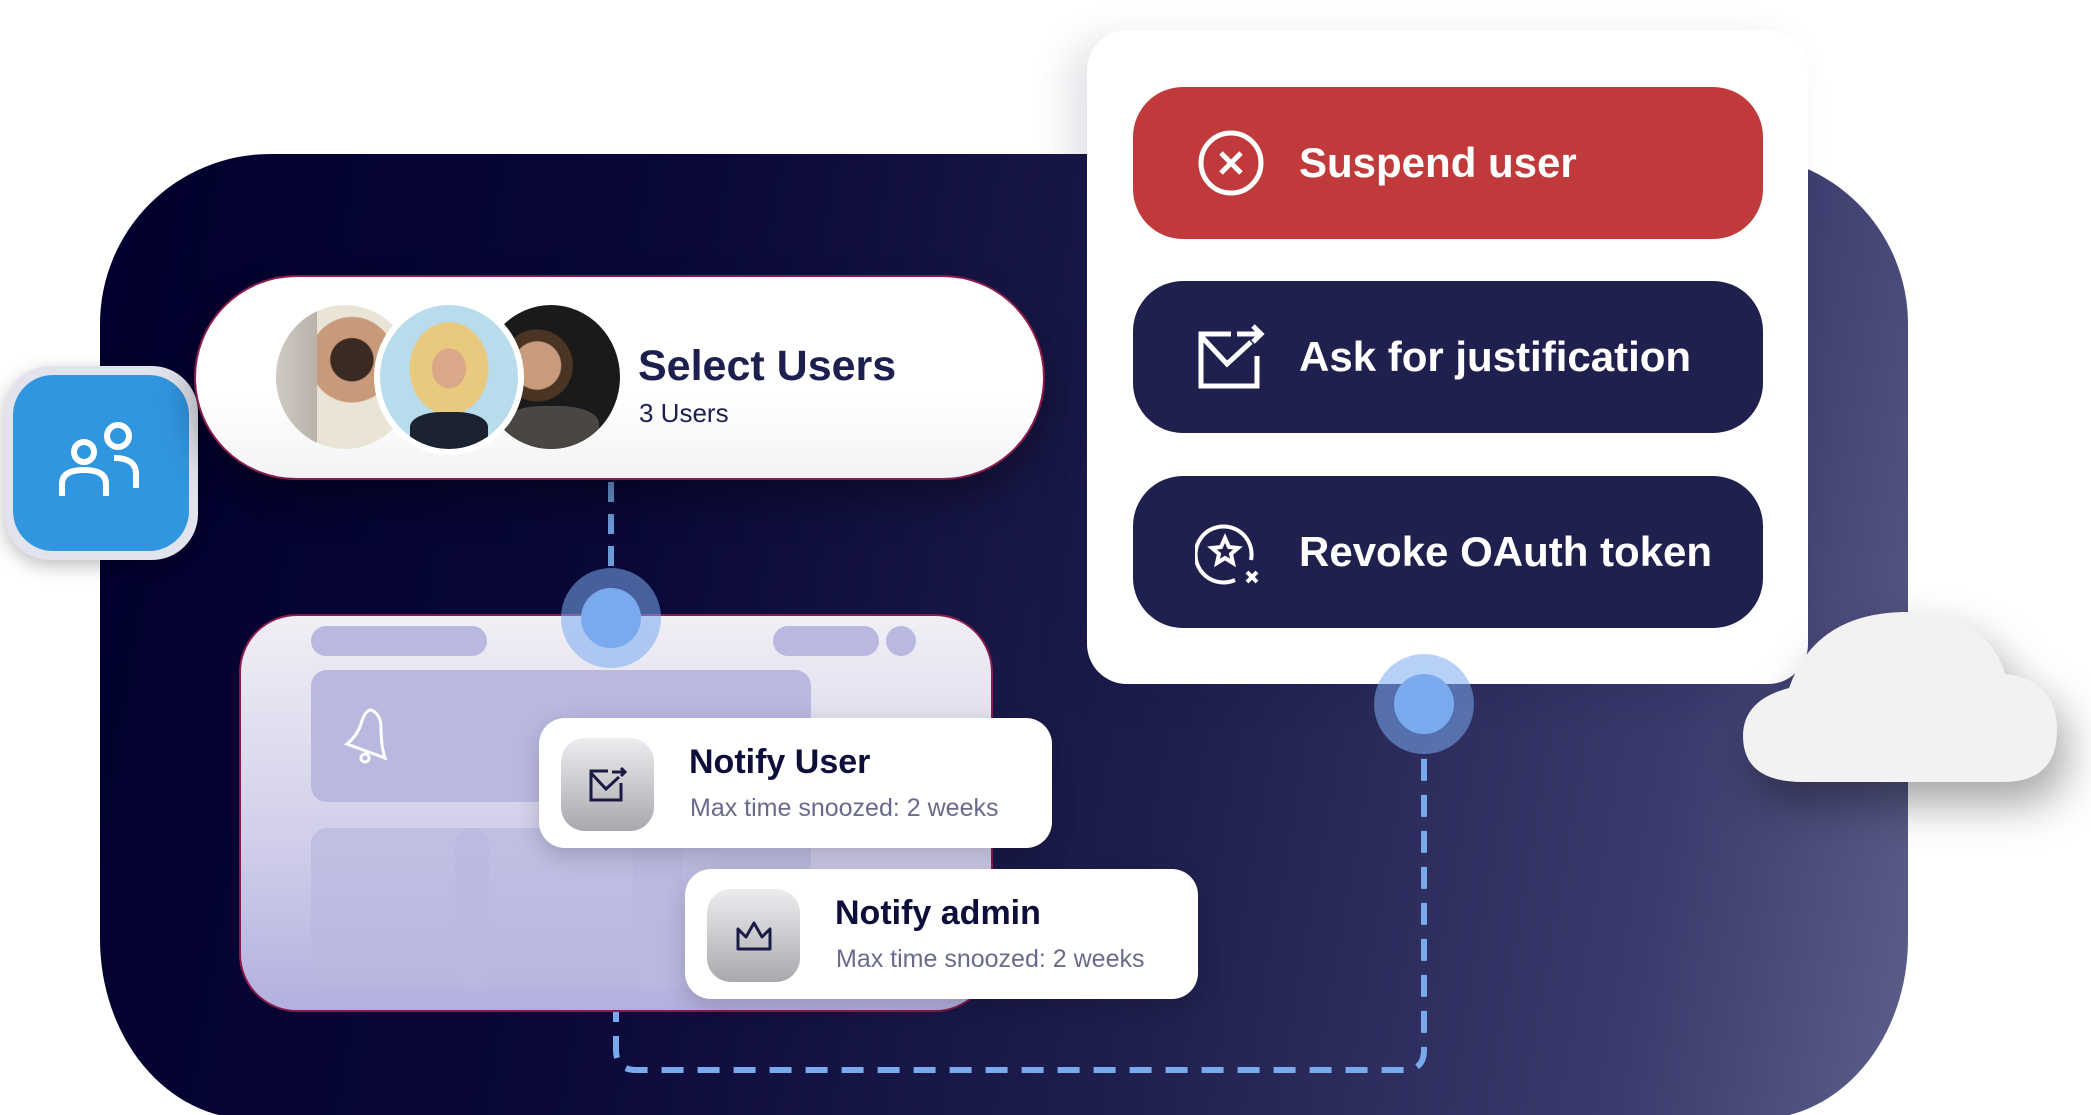  I want to click on connector-node-actions-core, so click(1424, 704).